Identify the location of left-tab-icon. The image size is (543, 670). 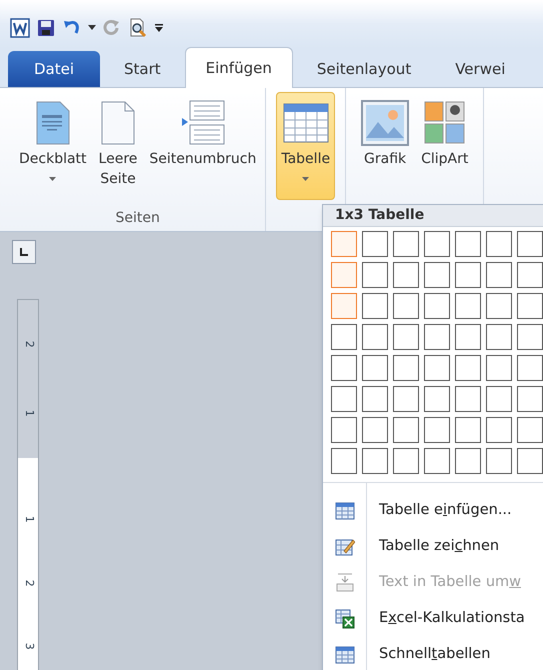
(24, 252).